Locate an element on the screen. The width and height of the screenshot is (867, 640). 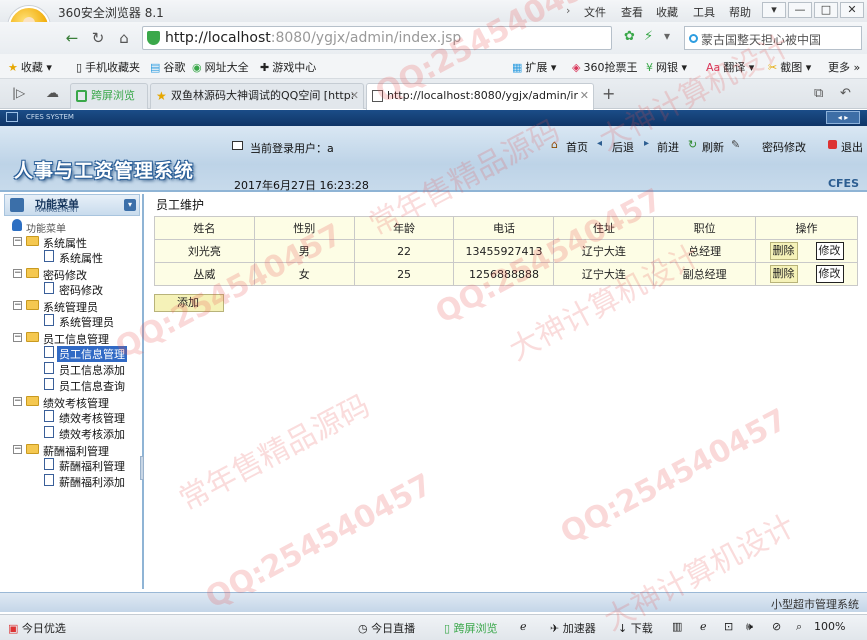
status-cross-screen: ▯ 跨屏浏览 is located at coordinates (471, 628).